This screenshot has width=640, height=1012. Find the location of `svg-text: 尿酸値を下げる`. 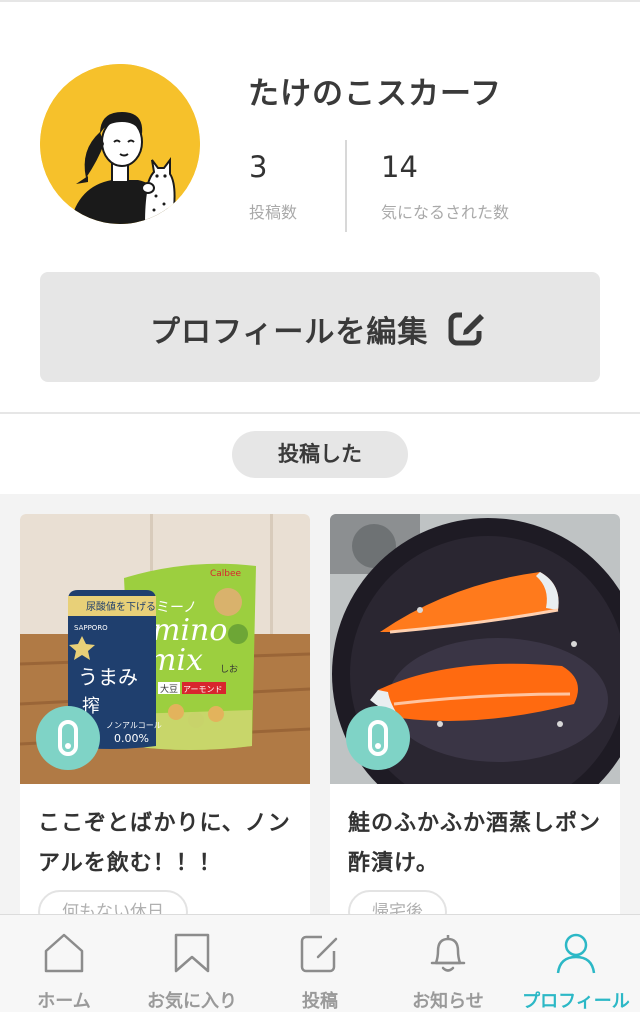

svg-text: 尿酸値を下げる is located at coordinates (121, 606).